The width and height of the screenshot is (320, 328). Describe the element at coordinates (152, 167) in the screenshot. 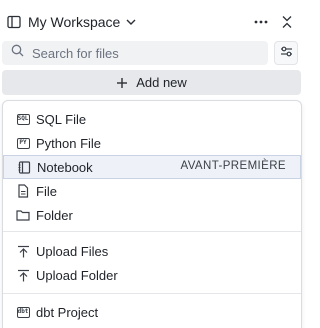

I see `menu-item-notebook: Notebook AVANT-PREMIÈRE` at that location.